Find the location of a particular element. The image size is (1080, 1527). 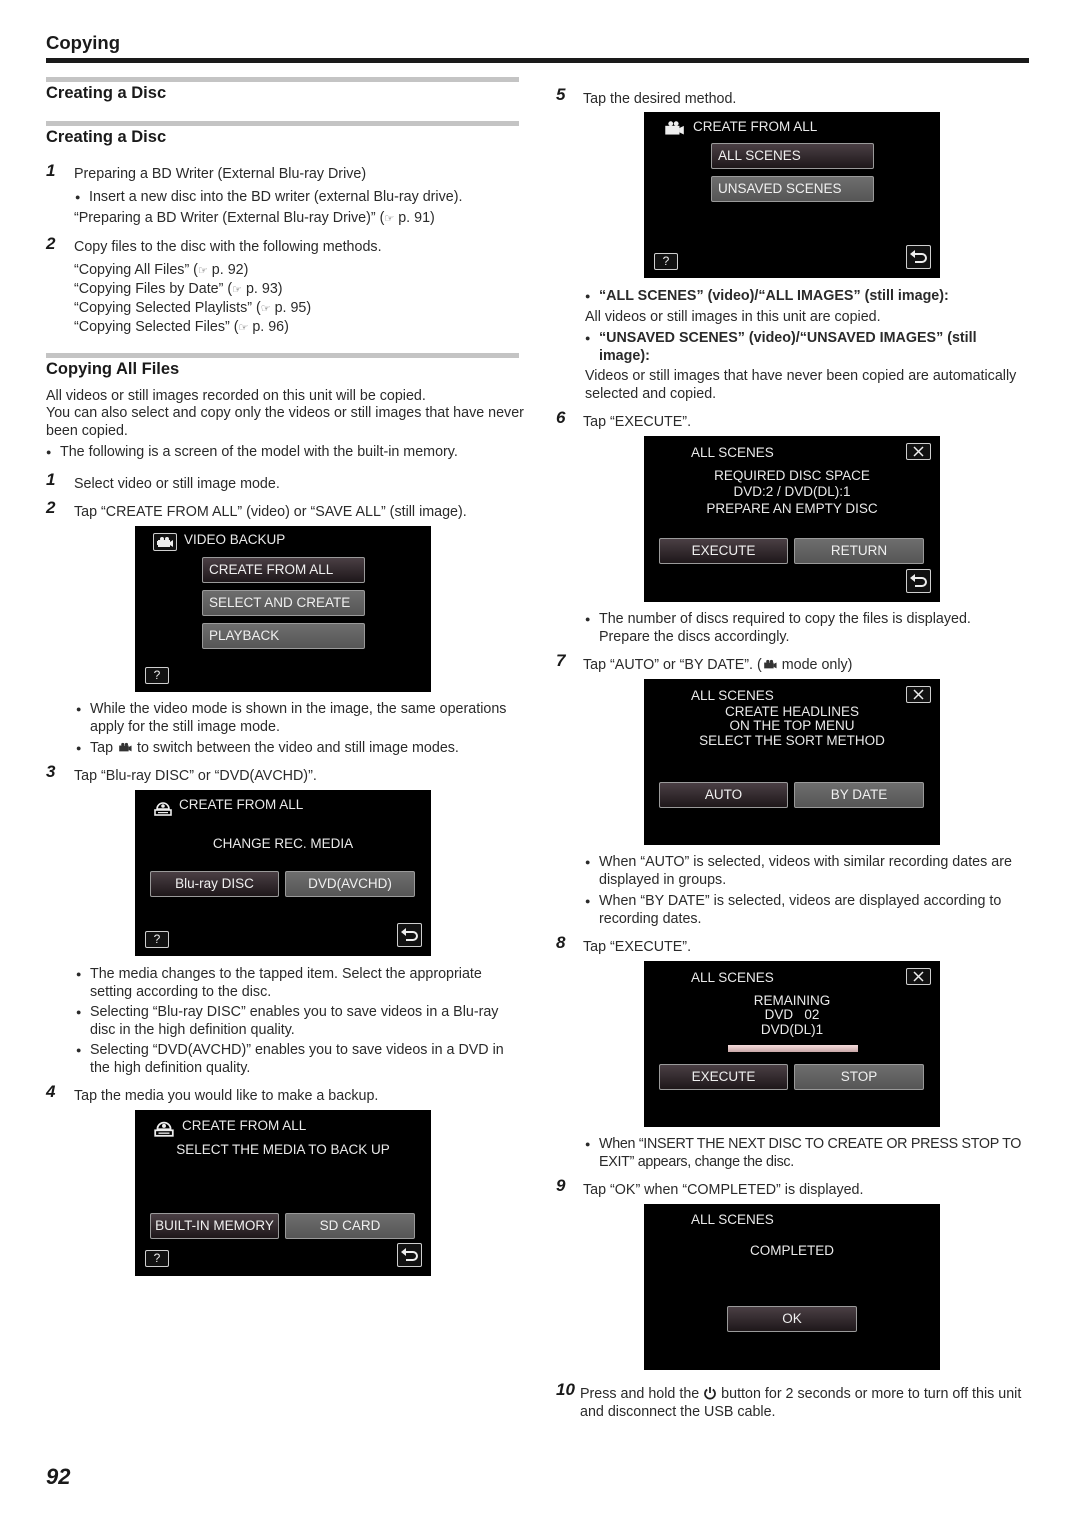

screen-line: SELECT THE SORT METHOD is located at coordinates (792, 740).